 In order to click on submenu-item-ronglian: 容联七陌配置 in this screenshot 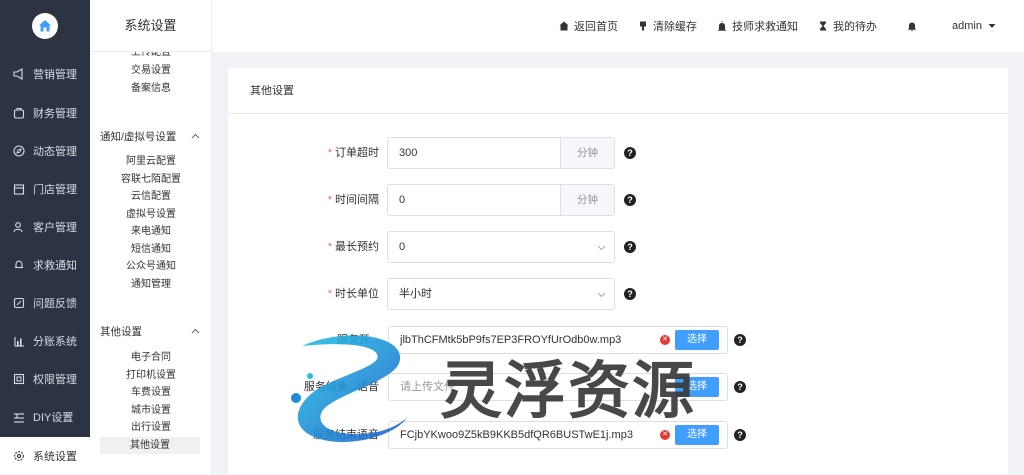, I will do `click(150, 179)`.